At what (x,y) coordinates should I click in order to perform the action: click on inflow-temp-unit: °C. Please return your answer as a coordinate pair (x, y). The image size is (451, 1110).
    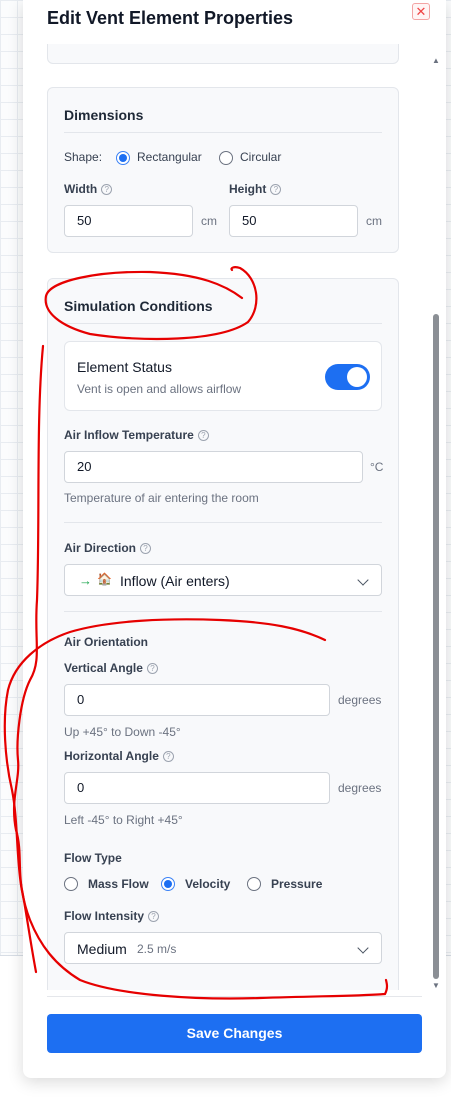
    Looking at the image, I should click on (377, 467).